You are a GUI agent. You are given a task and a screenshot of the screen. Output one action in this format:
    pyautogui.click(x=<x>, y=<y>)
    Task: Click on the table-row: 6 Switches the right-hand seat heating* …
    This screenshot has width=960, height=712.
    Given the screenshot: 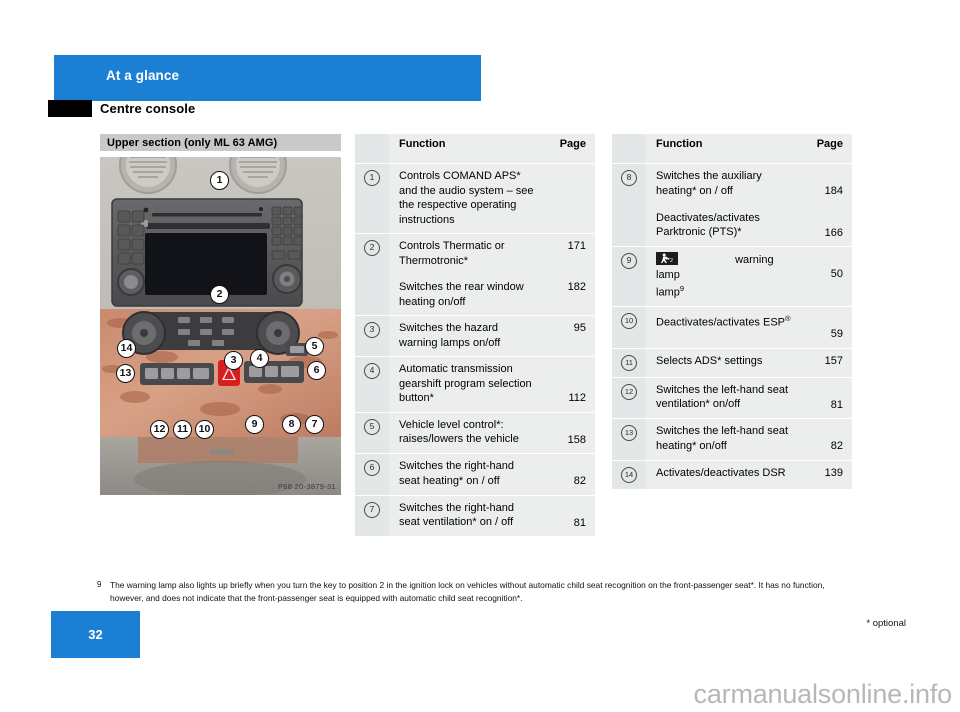 What is the action you would take?
    pyautogui.click(x=475, y=474)
    